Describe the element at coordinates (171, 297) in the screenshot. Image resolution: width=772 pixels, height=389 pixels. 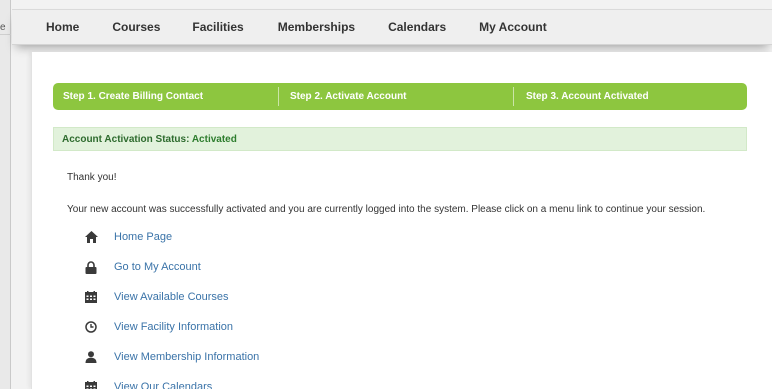
I see `link-label: View Available Courses` at that location.